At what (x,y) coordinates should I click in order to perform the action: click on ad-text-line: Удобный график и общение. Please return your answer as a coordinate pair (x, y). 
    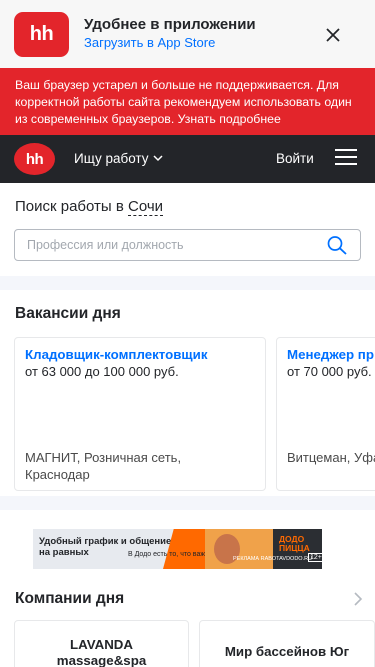
    Looking at the image, I should click on (105, 541).